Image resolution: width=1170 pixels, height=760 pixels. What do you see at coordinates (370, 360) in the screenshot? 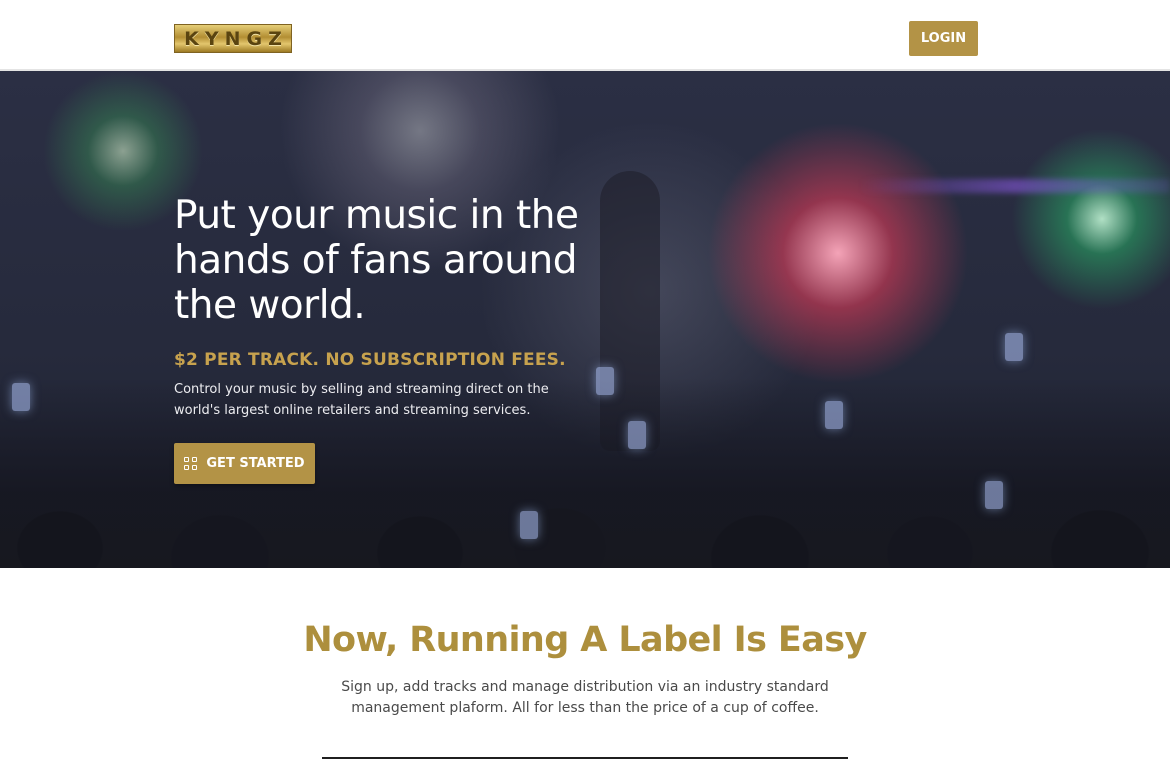
I see `hero-subtitle: $2 PER TRACK. NO SUBSCRIPTION FEES.` at bounding box center [370, 360].